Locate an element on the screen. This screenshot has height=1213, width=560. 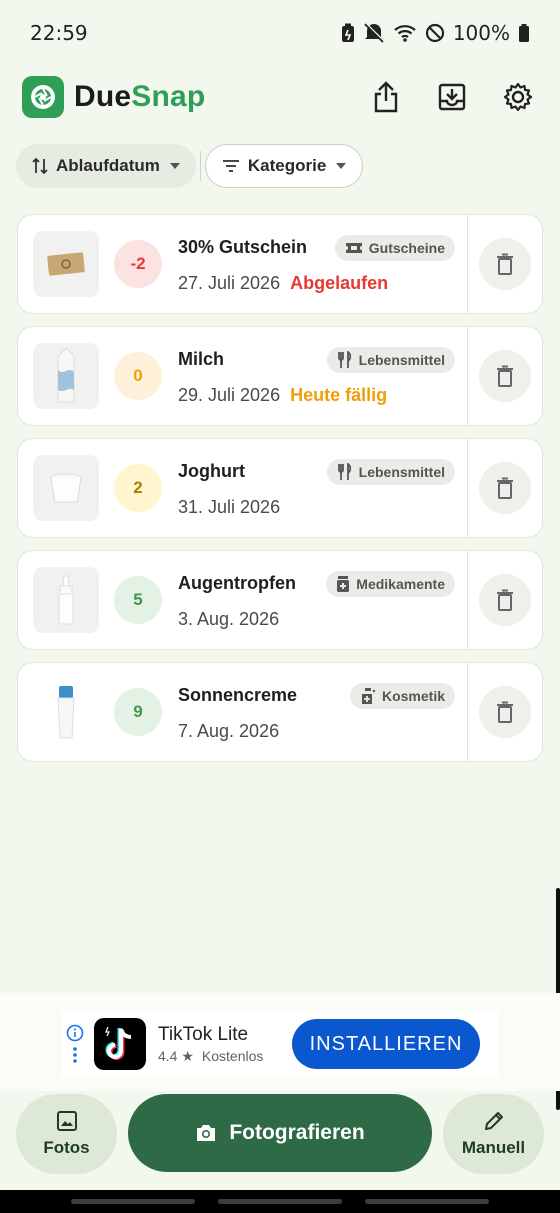
nav-home-handle is located at coordinates (279, 1201).